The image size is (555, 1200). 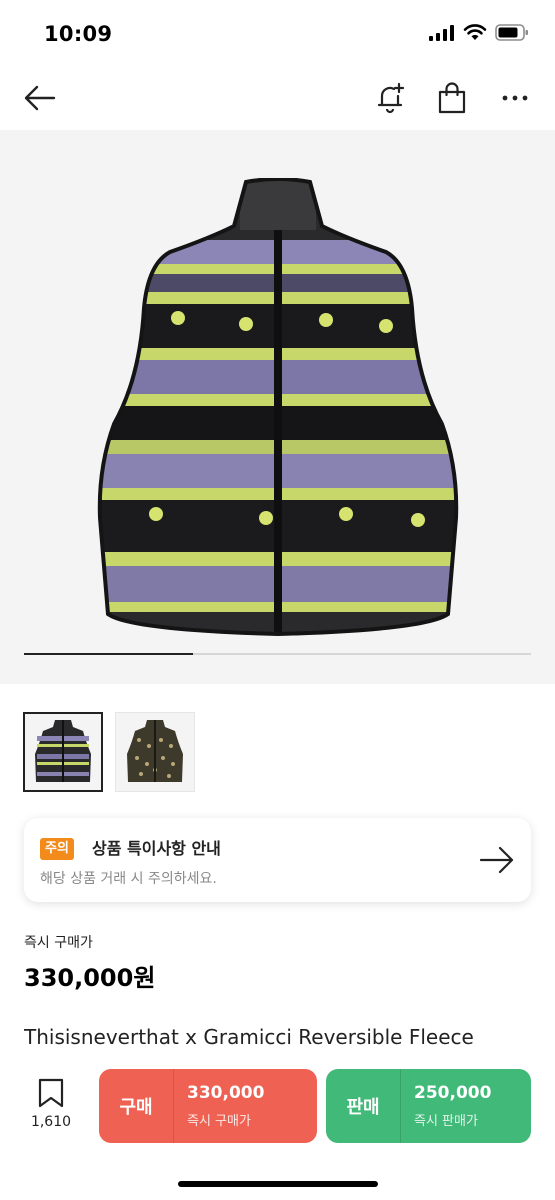 I want to click on more-dots-icon, so click(x=515, y=98).